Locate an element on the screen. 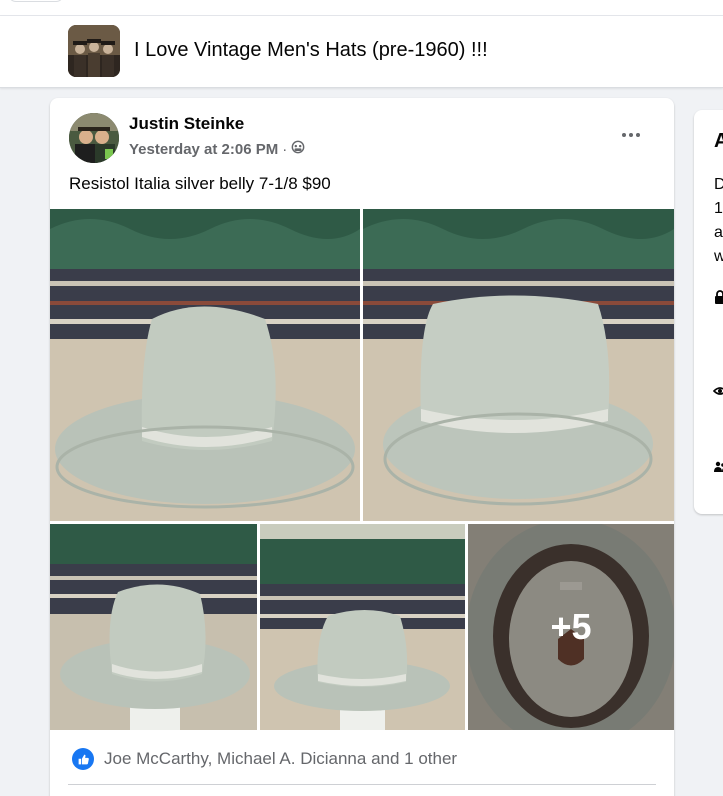 This screenshot has height=796, width=723. post-options-button is located at coordinates (631, 135).